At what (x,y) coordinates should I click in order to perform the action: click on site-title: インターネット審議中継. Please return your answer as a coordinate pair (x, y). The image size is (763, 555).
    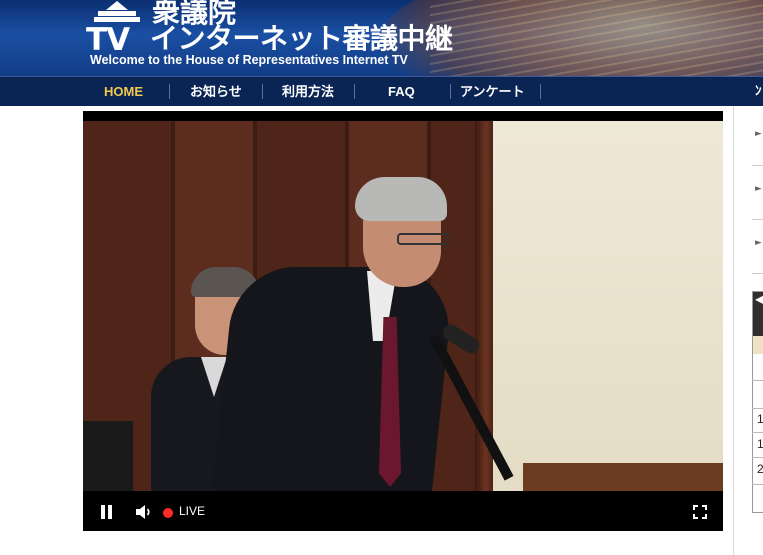
    Looking at the image, I should click on (301, 37).